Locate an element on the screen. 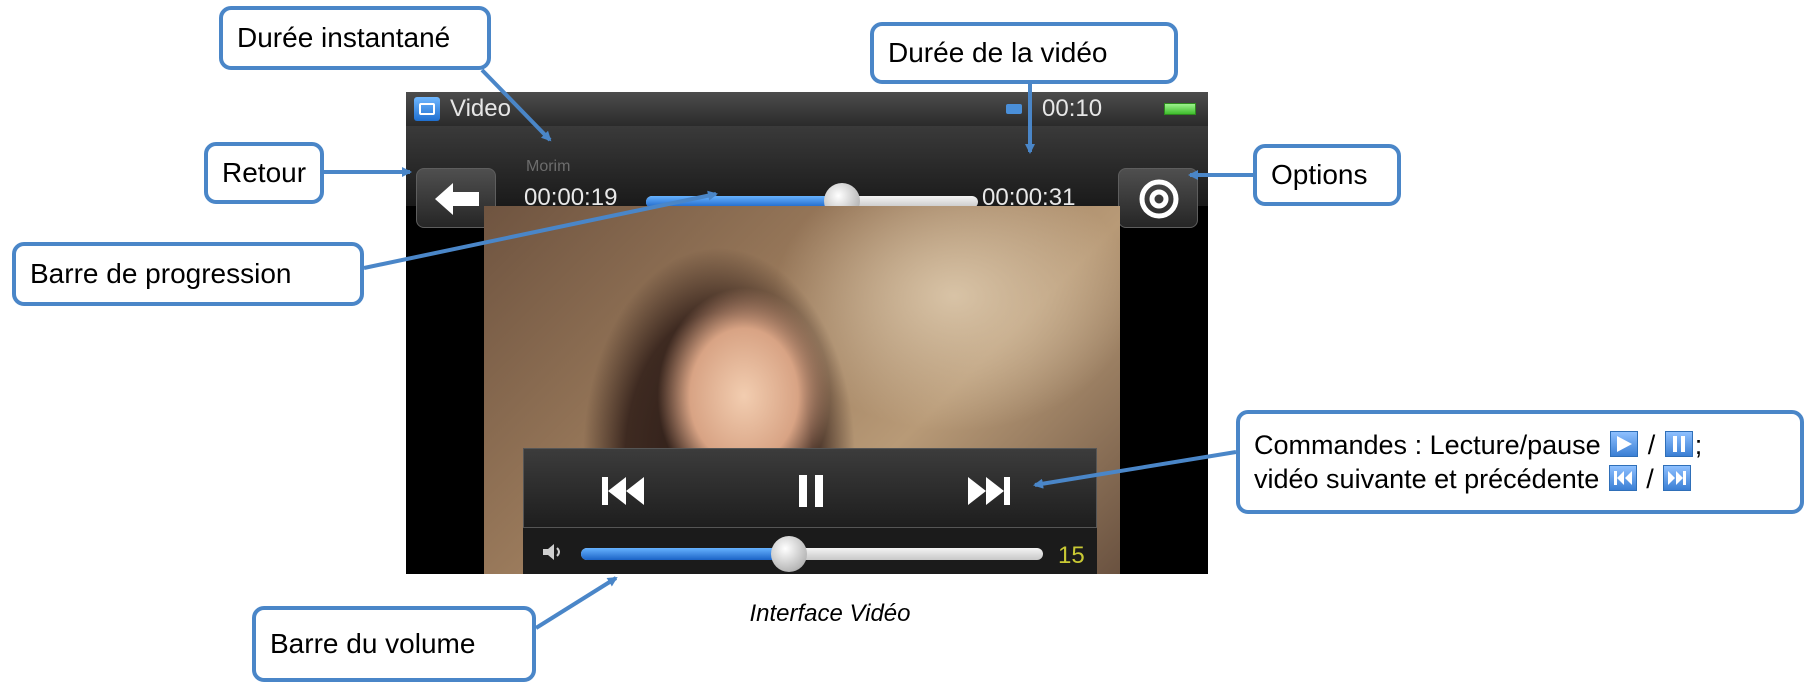 The image size is (1811, 687). previous-icon is located at coordinates (1622, 478).